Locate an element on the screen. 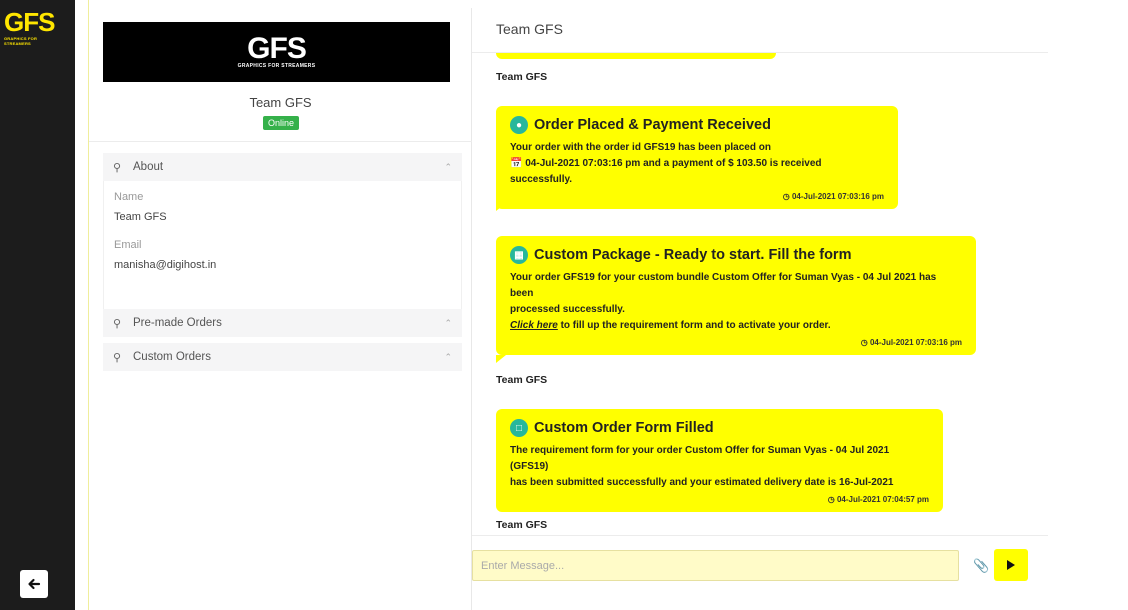 This screenshot has height=610, width=1128. premade-orders-section: ⚲ Pre-made Orders ⌃ is located at coordinates (282, 323).